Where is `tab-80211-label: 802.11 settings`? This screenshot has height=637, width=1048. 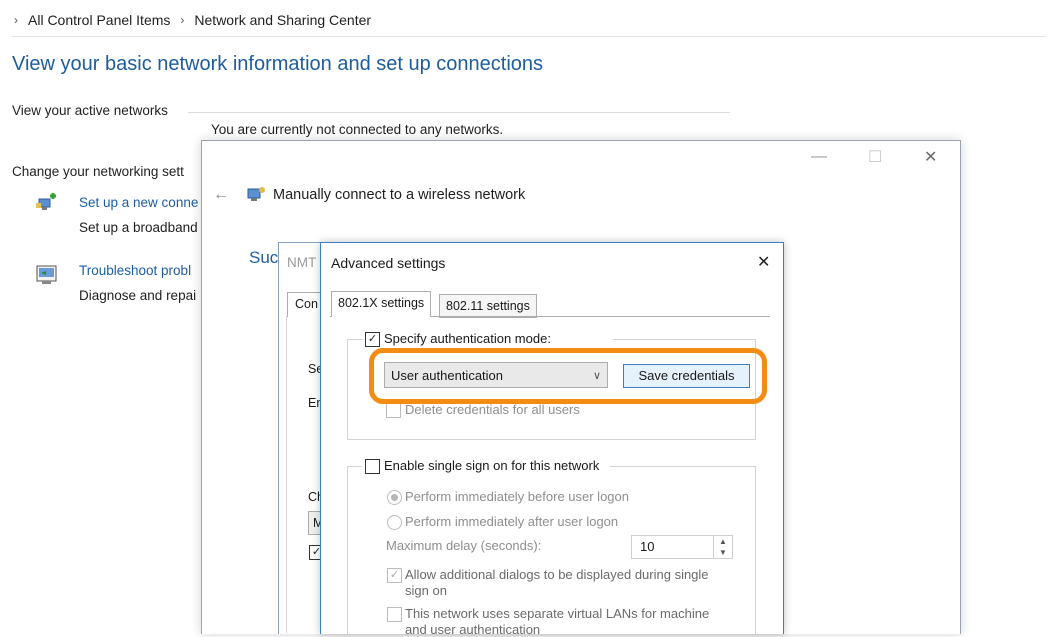 tab-80211-label: 802.11 settings is located at coordinates (488, 306).